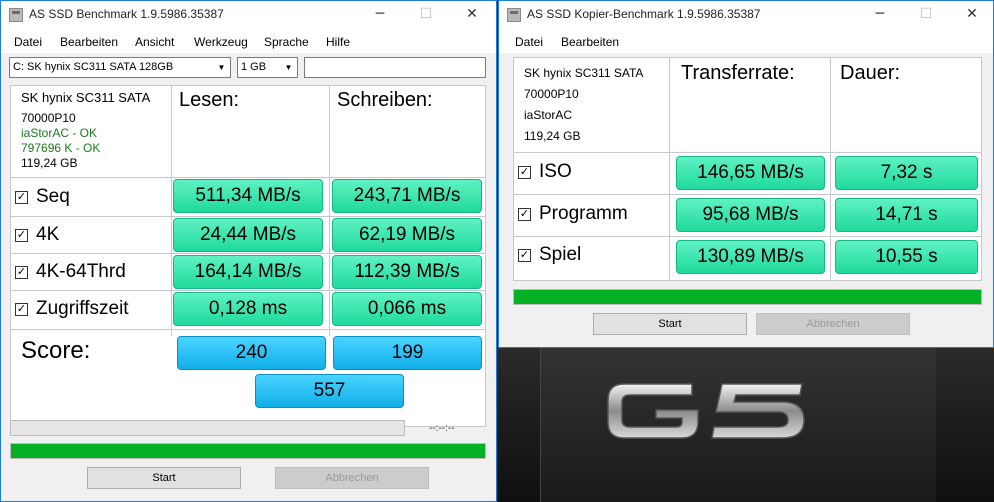 The image size is (994, 502). Describe the element at coordinates (48, 234) in the screenshot. I see `row-label: 4K` at that location.